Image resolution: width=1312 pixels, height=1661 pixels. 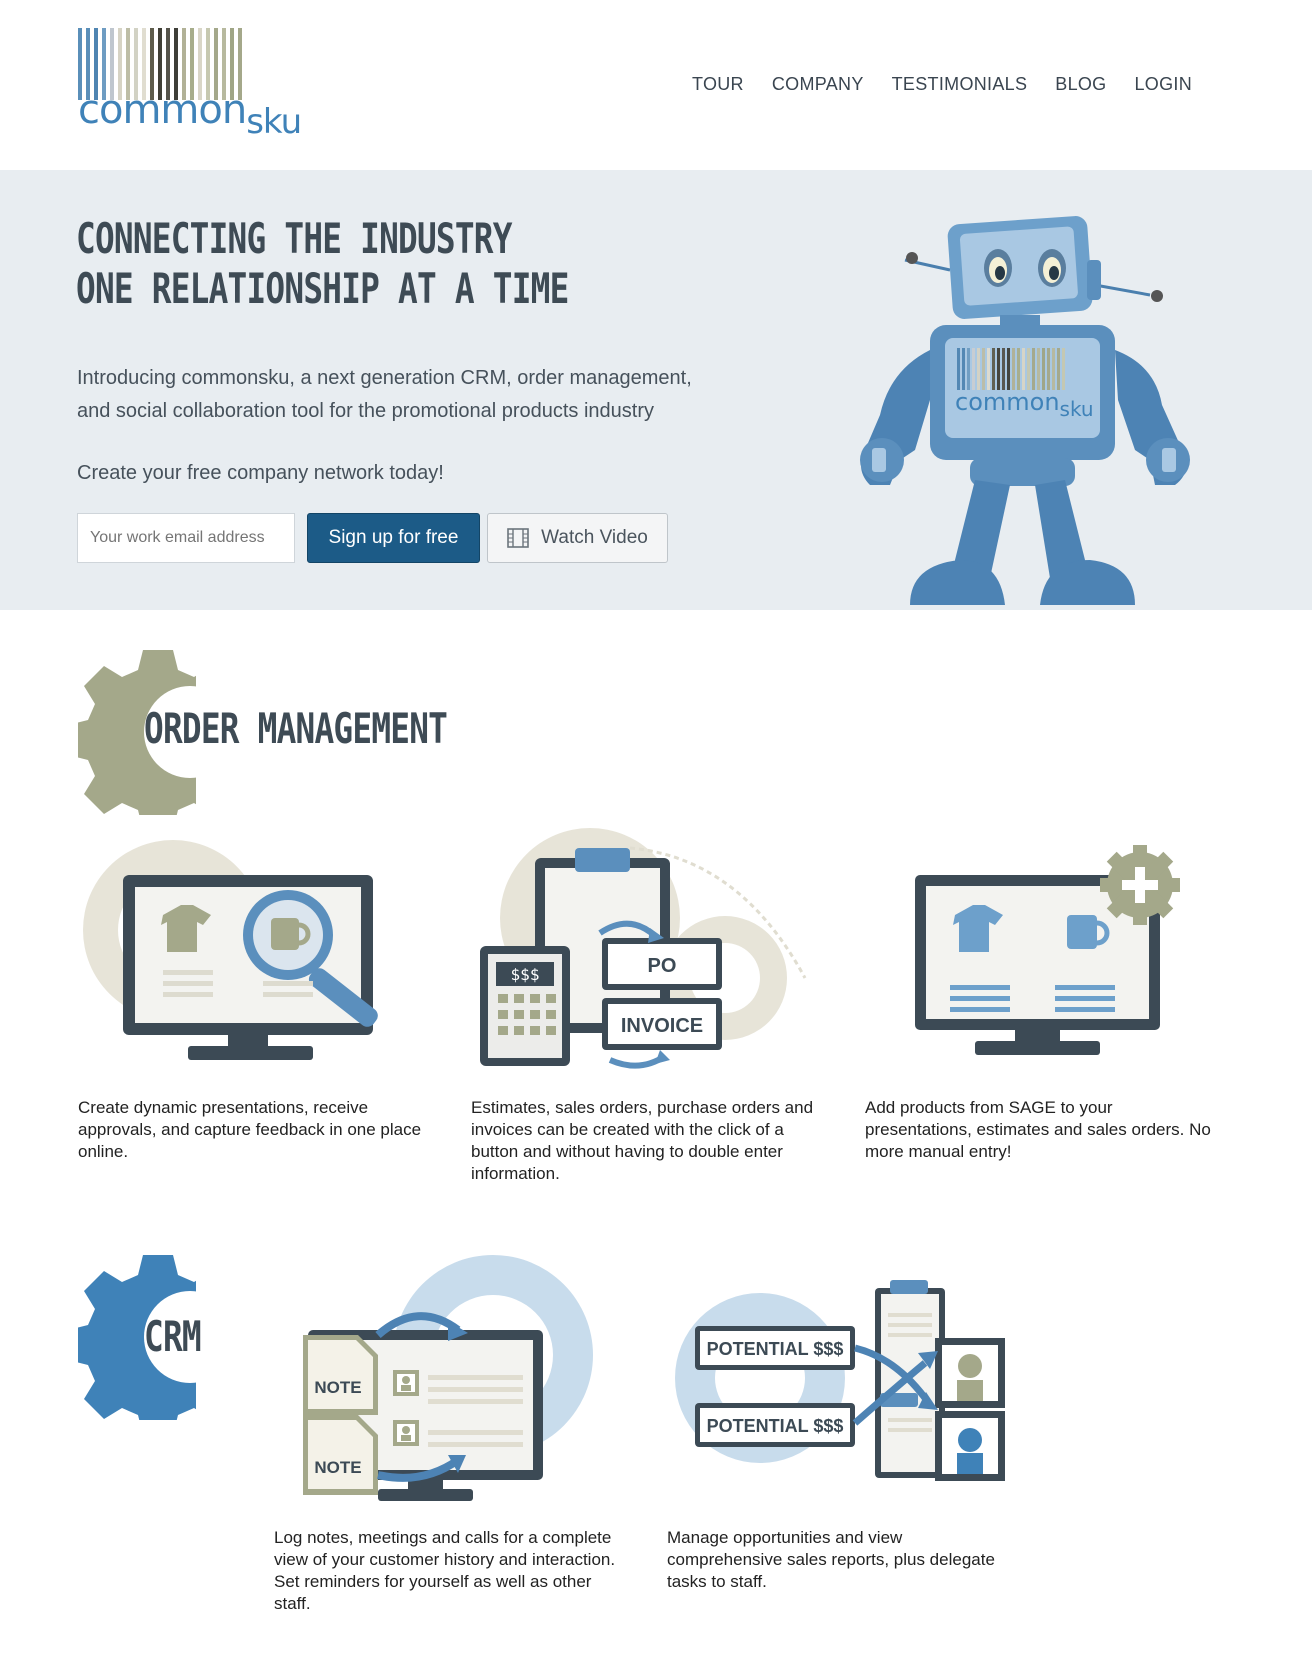 What do you see at coordinates (1163, 84) in the screenshot?
I see `nav-login: LOGIN` at bounding box center [1163, 84].